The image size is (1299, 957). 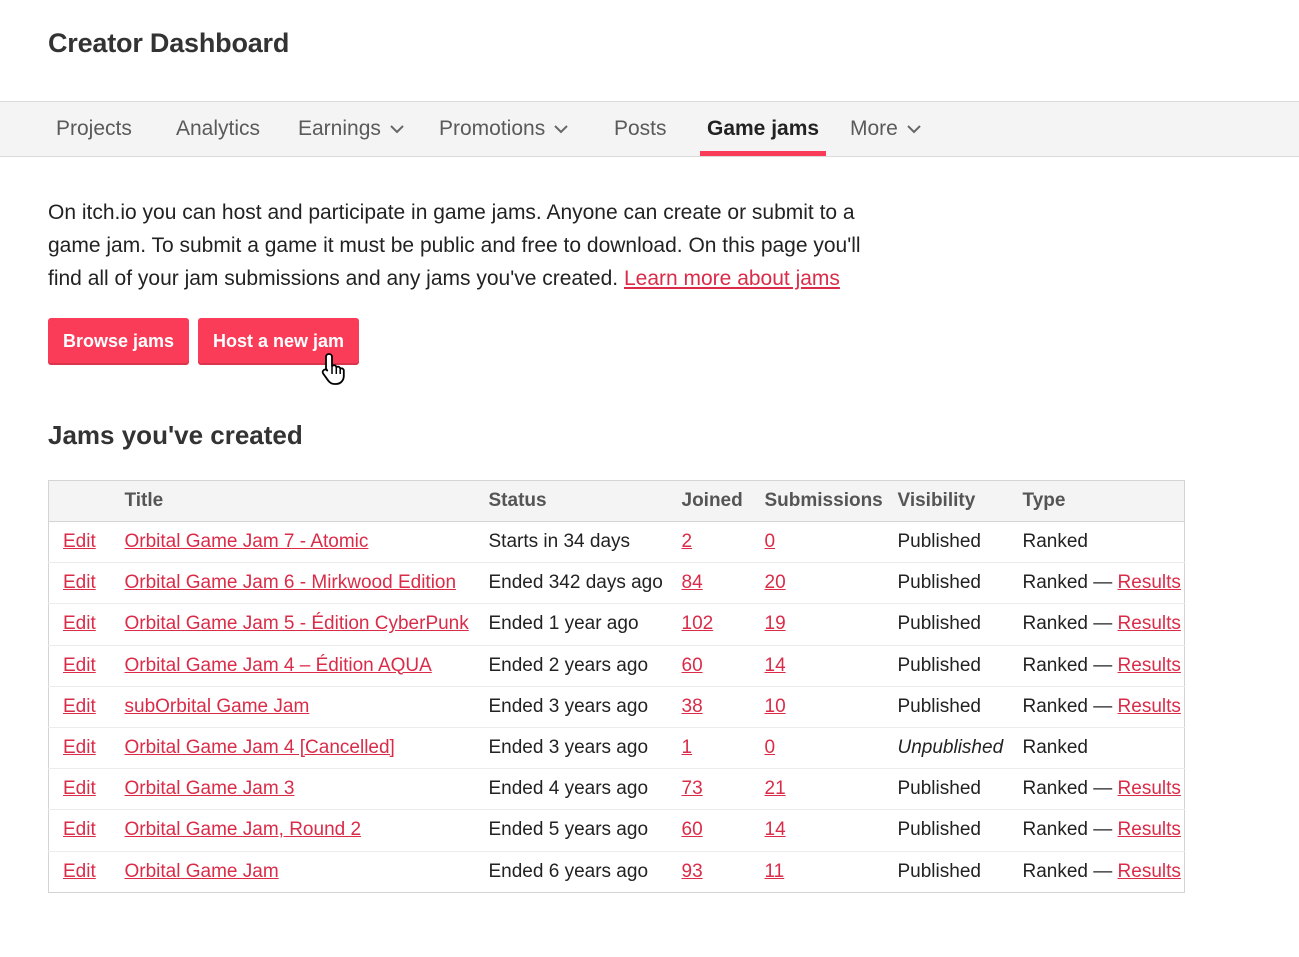 What do you see at coordinates (732, 278) in the screenshot?
I see `learn-more-link: Learn more about jams` at bounding box center [732, 278].